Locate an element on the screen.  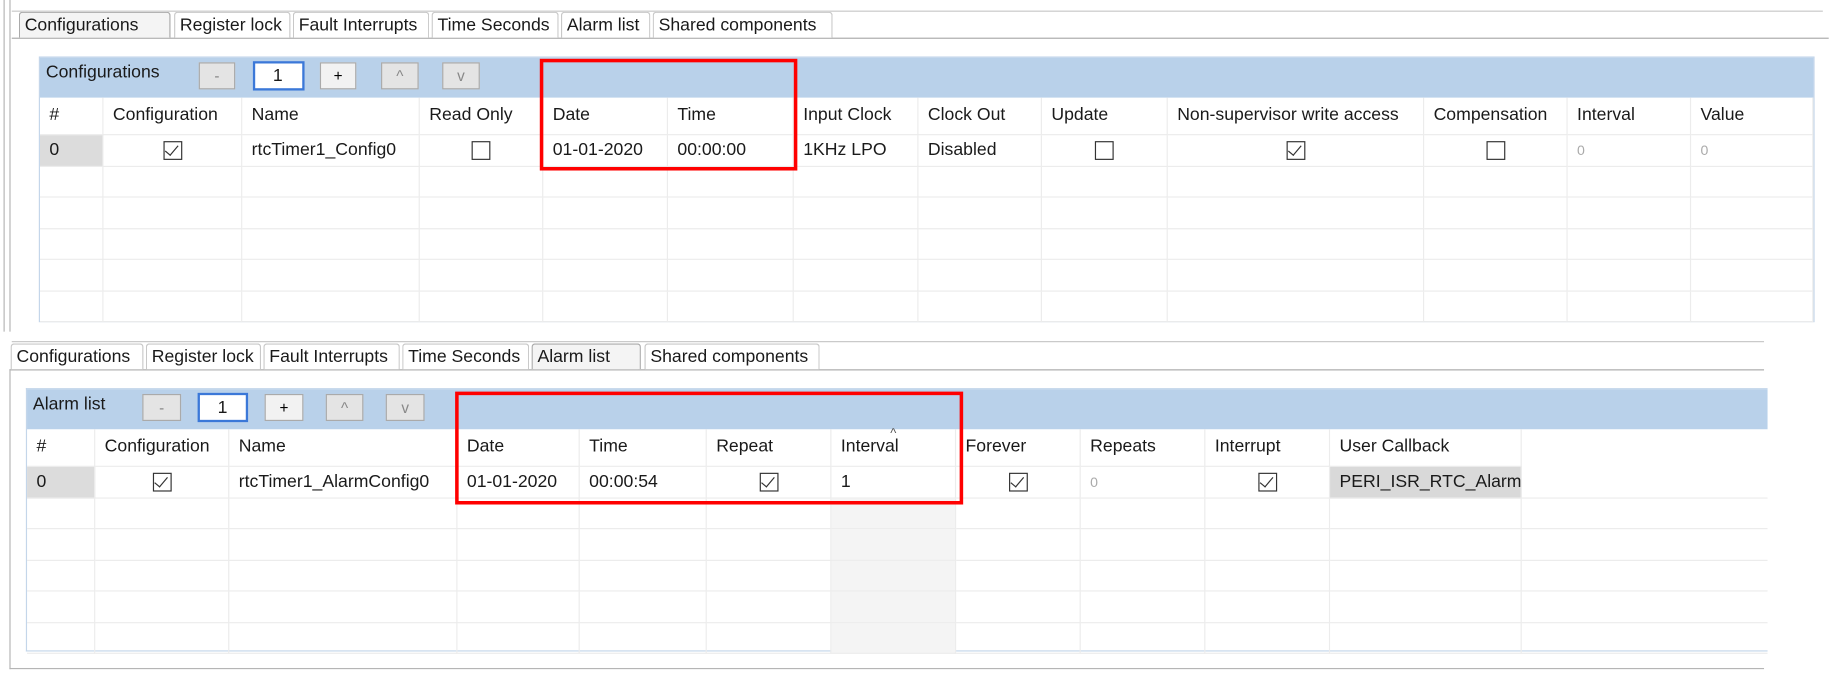
tab-configurations: Configurations is located at coordinates (77, 356).